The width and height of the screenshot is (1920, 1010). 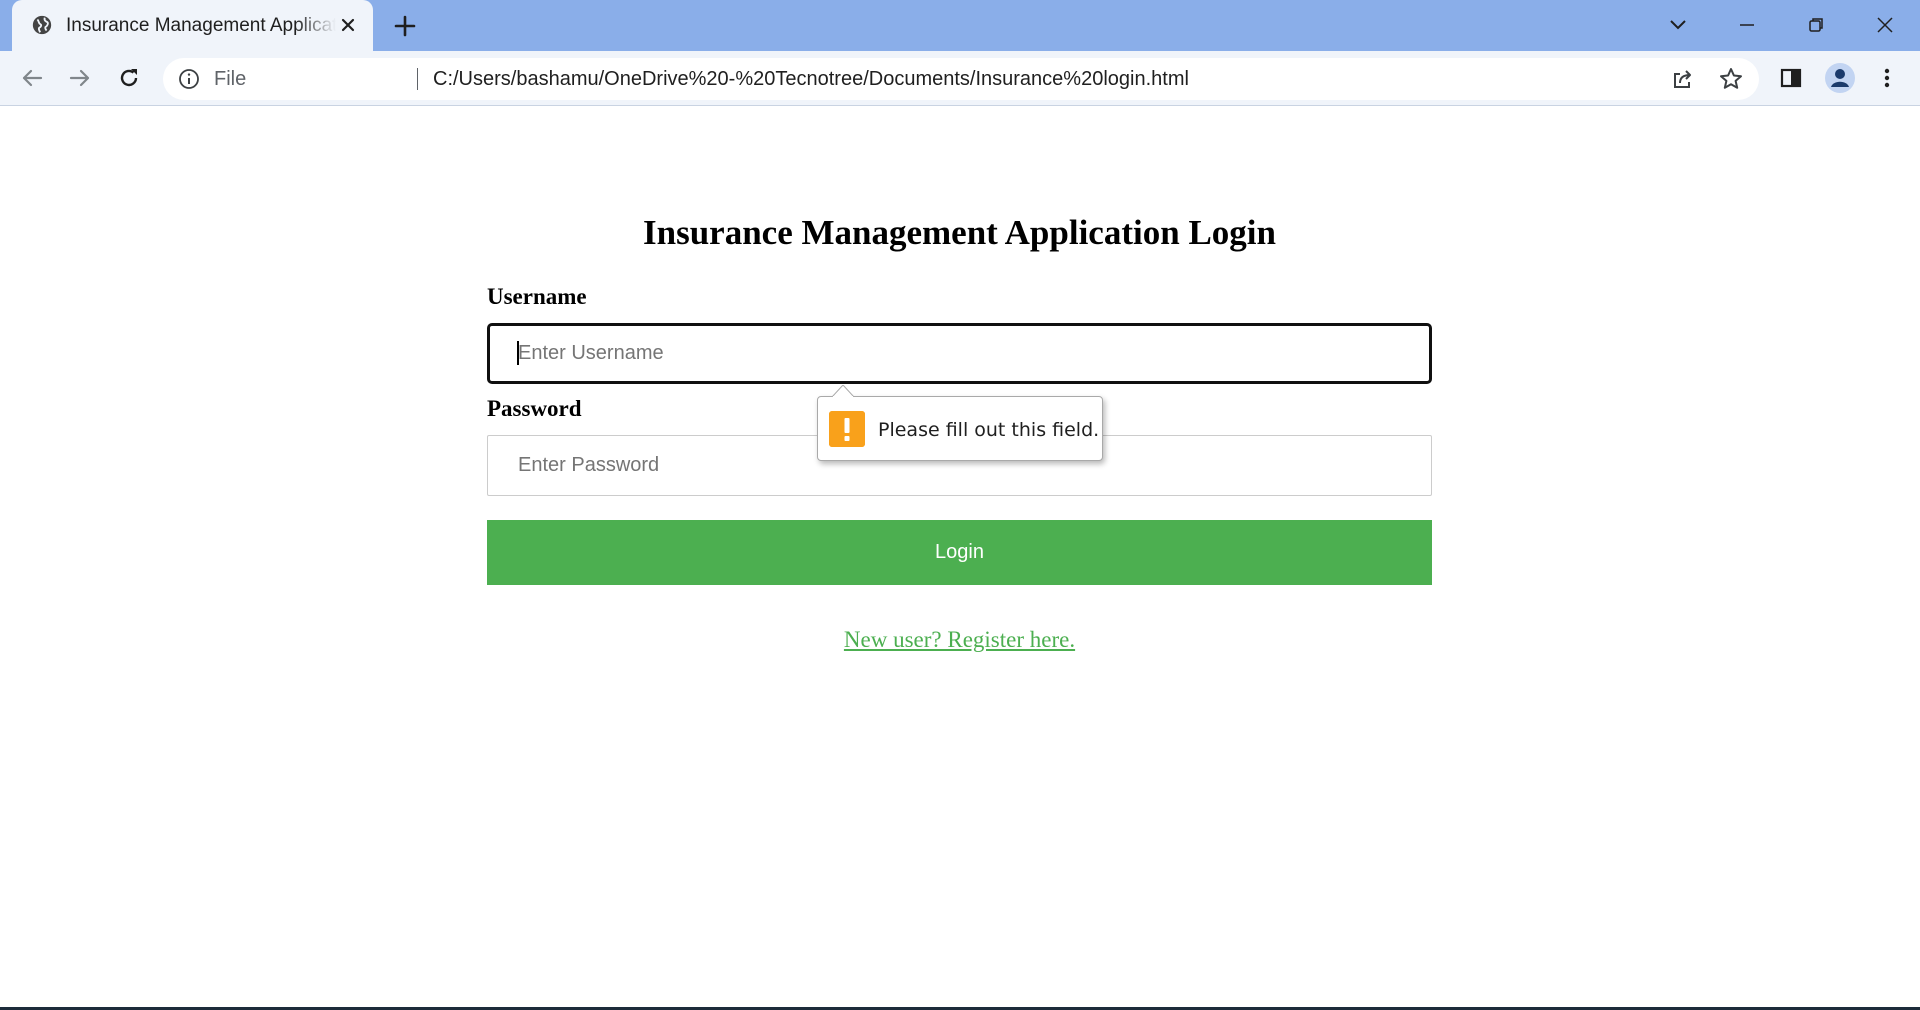 I want to click on reload-icon, so click(x=129, y=78).